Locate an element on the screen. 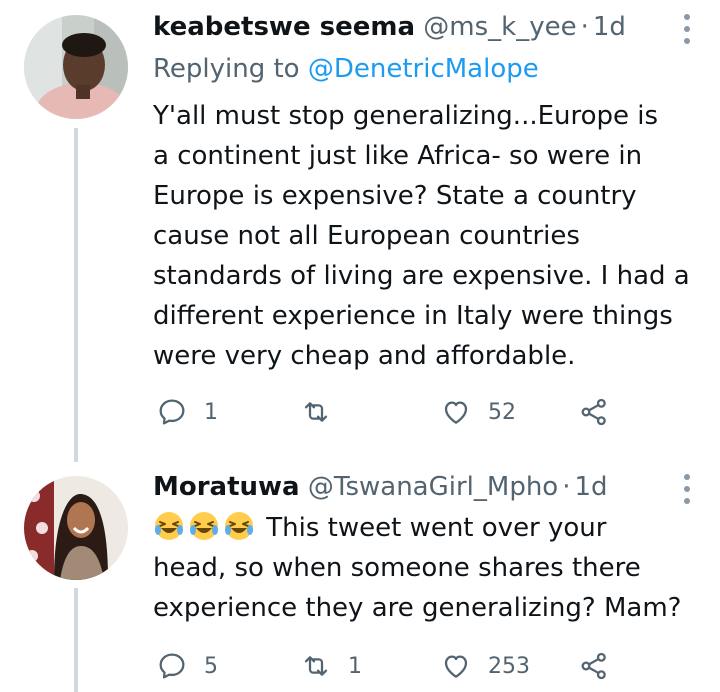  tweet-header: Moratuwa @TswanaGirl_Mpho · 1d is located at coordinates (380, 487).